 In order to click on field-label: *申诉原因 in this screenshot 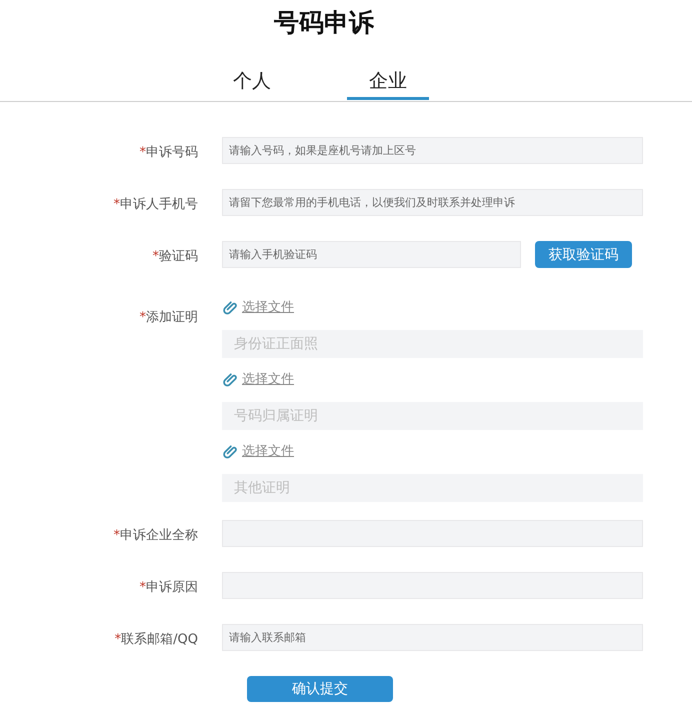, I will do `click(169, 587)`.